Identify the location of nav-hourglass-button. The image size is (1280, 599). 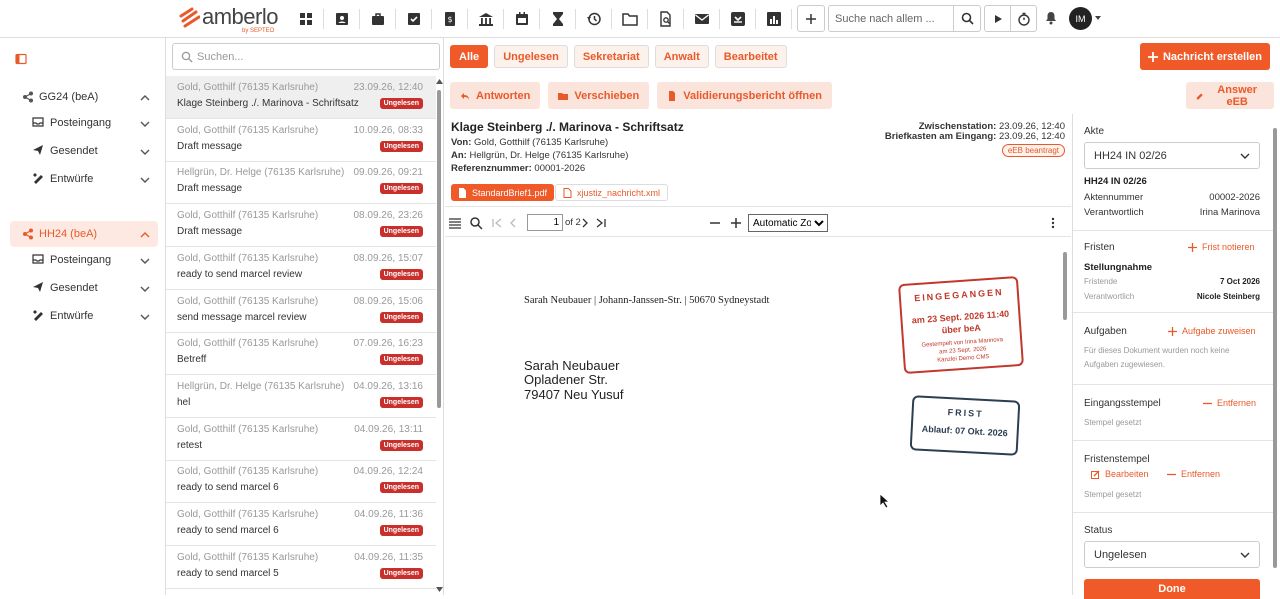
(558, 19).